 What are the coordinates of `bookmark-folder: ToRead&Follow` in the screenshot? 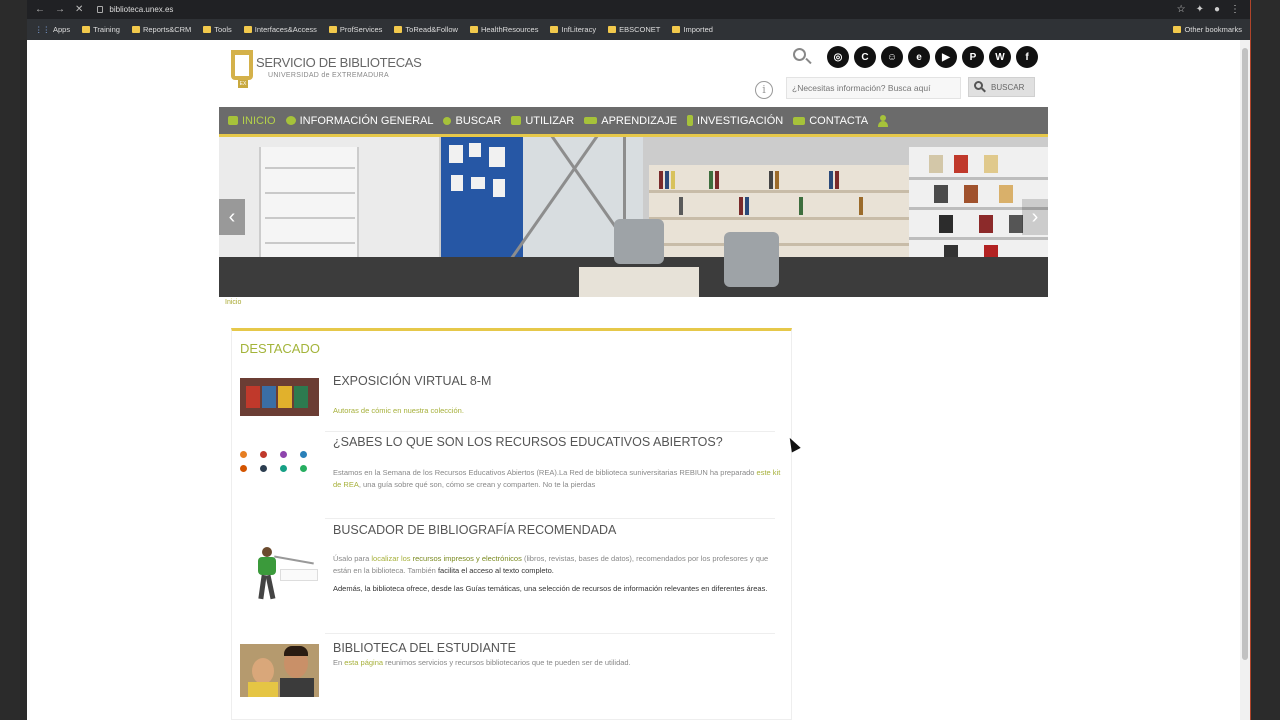 It's located at (426, 29).